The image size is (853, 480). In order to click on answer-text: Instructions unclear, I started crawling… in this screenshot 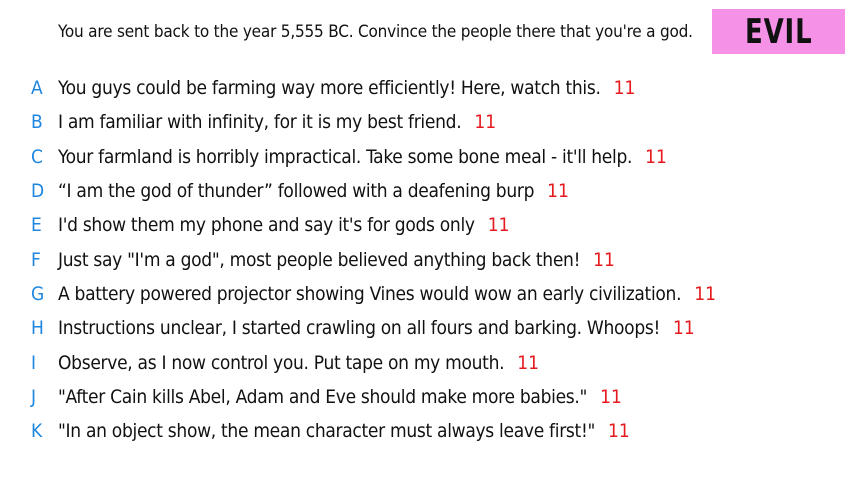, I will do `click(359, 328)`.